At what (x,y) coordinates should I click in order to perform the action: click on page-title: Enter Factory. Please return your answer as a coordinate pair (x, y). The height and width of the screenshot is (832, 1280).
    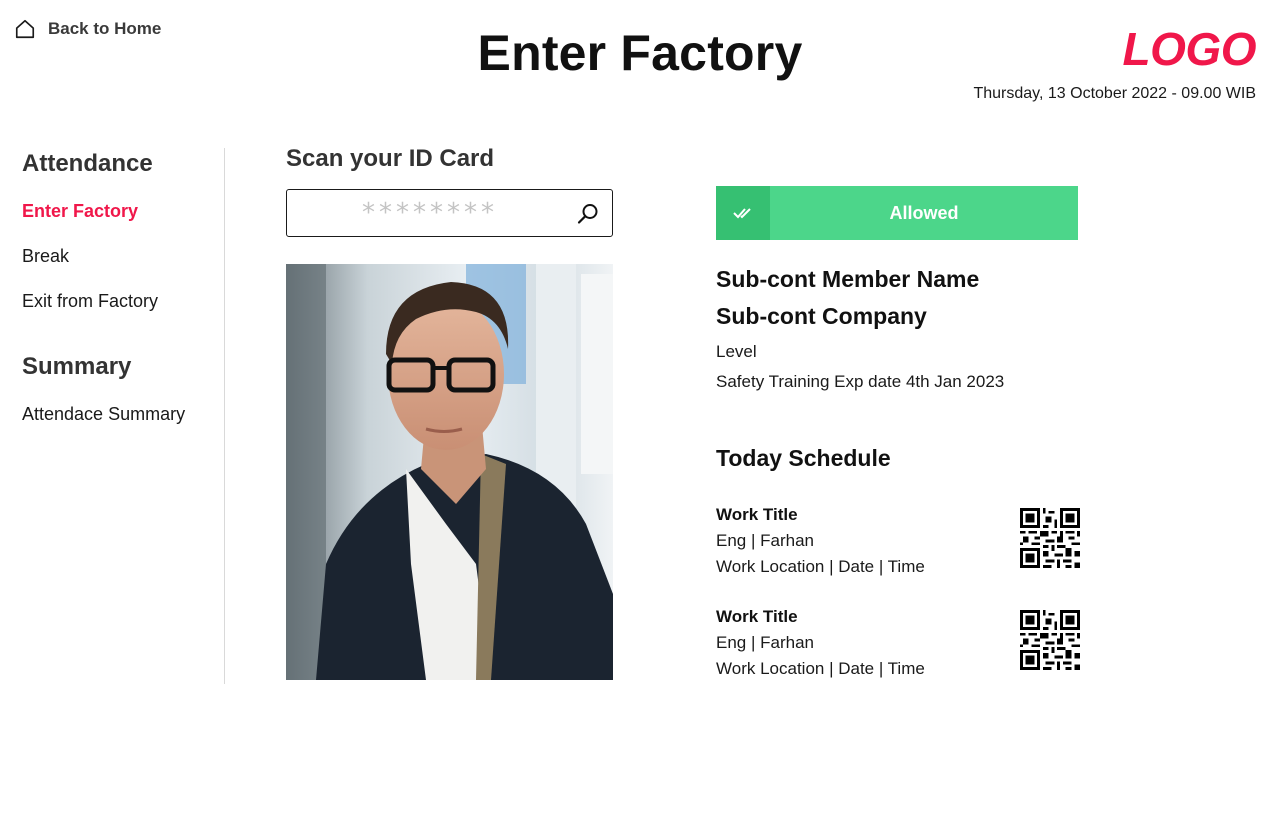
    Looking at the image, I should click on (640, 53).